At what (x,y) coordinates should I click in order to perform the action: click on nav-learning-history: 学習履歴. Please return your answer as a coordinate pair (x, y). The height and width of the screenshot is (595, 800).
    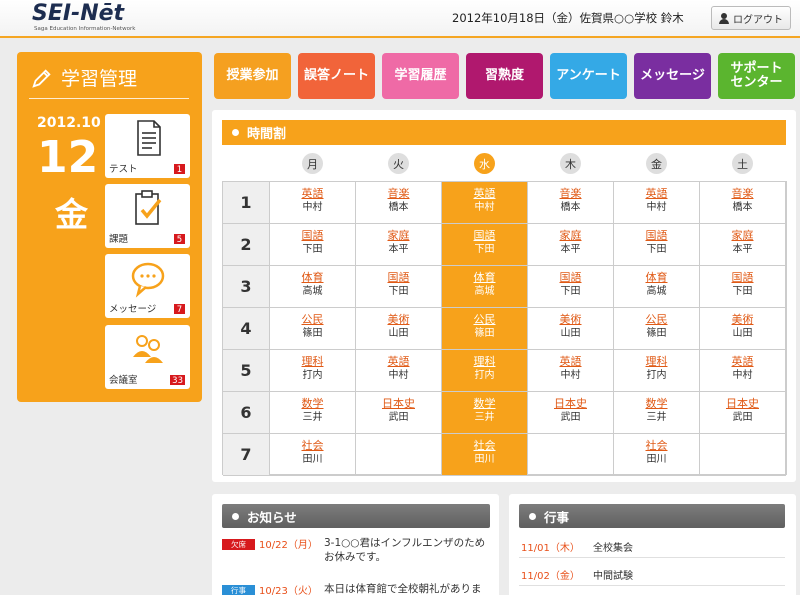
    Looking at the image, I should click on (420, 76).